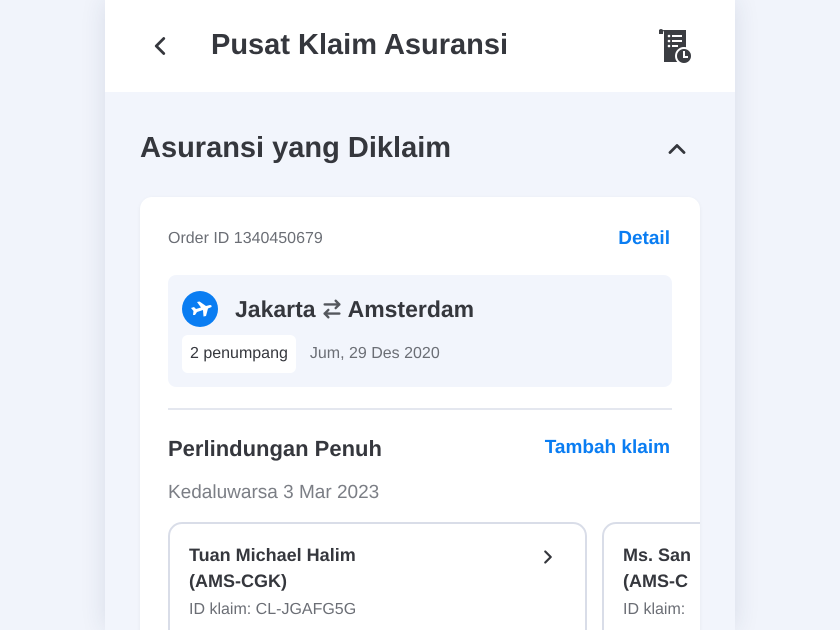  I want to click on claim-route: (AMS-CGK), so click(238, 581).